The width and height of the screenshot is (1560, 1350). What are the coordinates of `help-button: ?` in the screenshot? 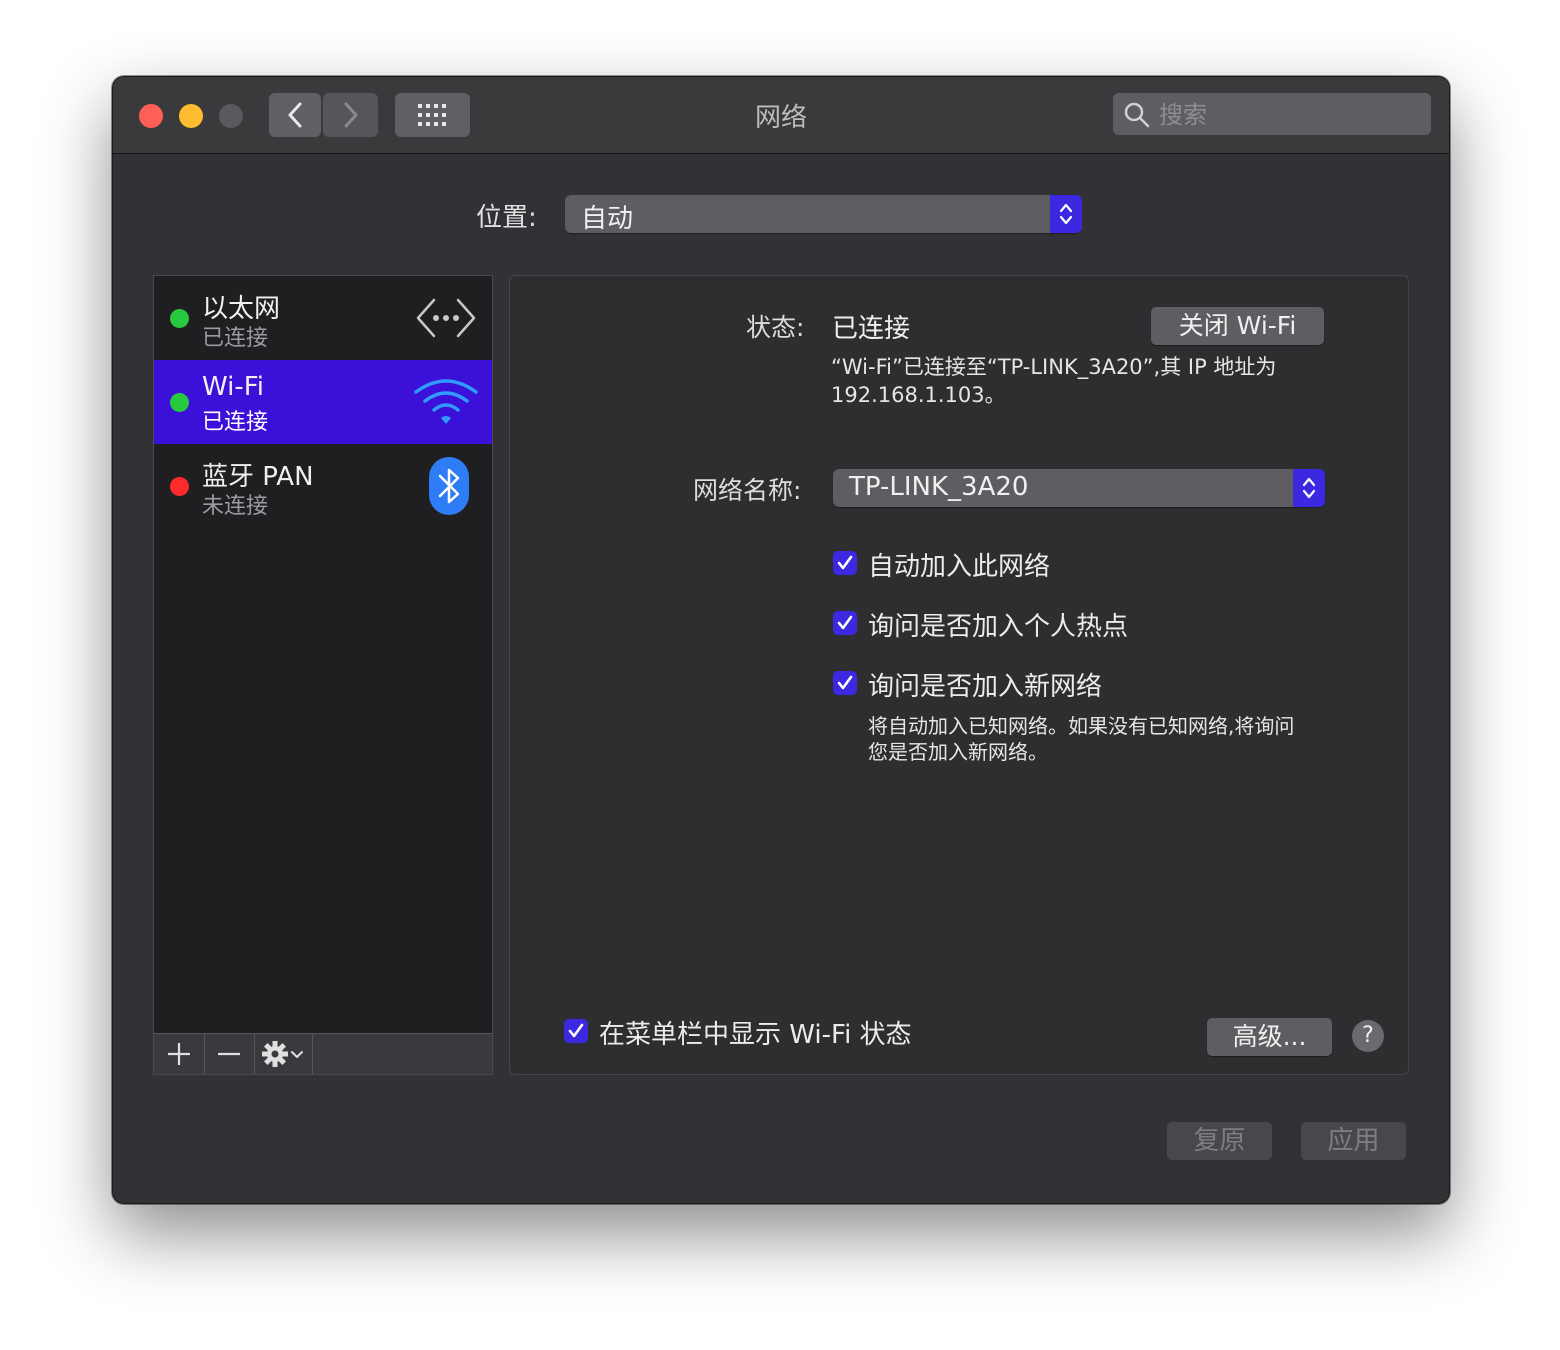 It's located at (1368, 1036).